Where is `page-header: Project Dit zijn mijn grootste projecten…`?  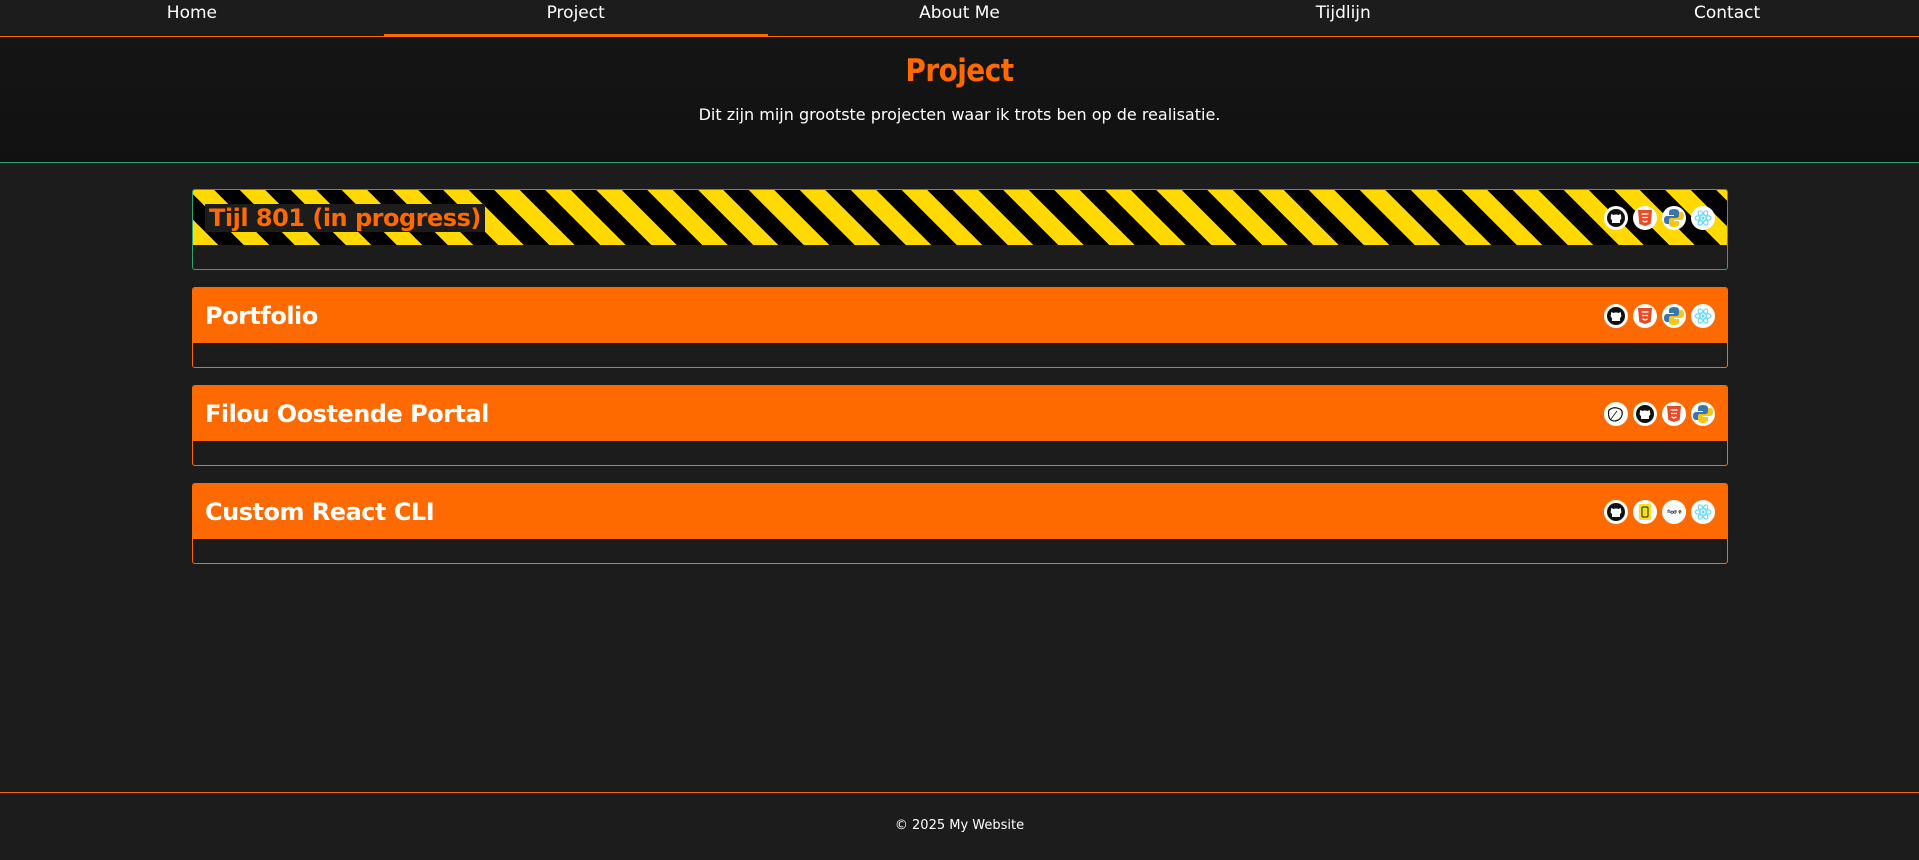 page-header: Project Dit zijn mijn grootste projecten… is located at coordinates (959, 100).